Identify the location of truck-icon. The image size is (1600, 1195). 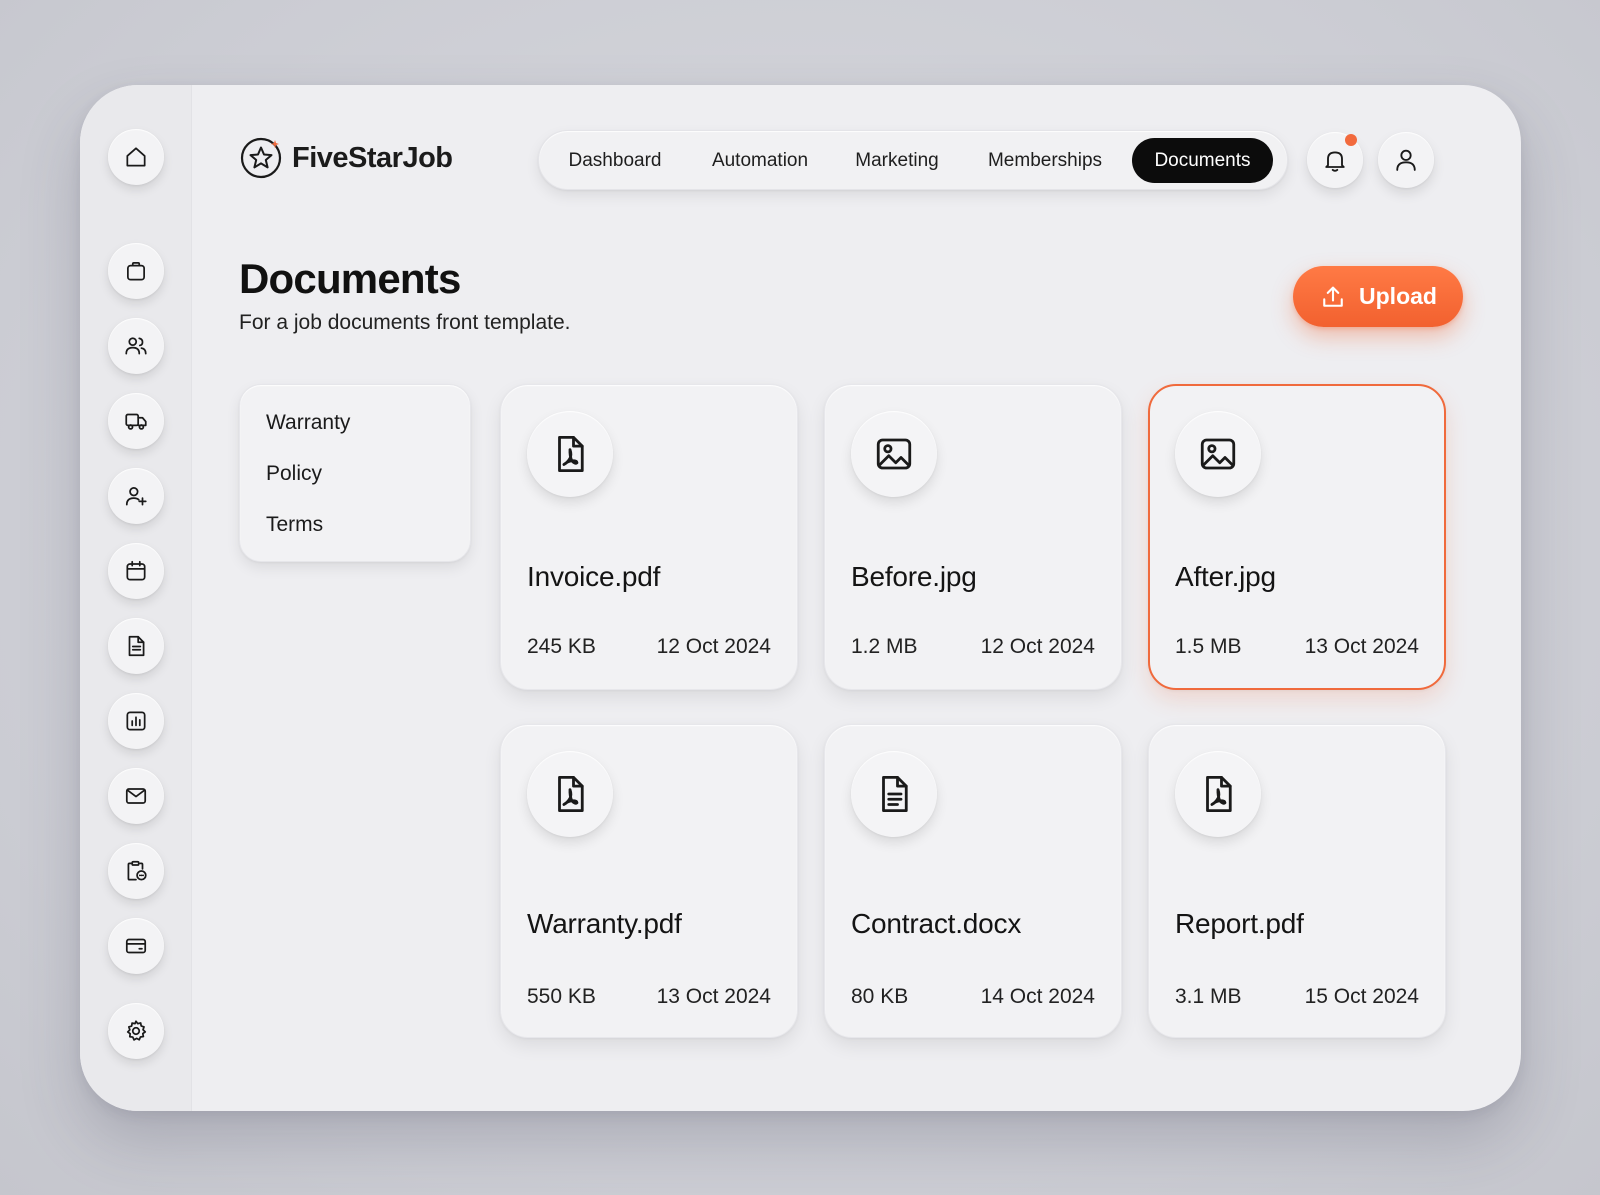
(136, 421).